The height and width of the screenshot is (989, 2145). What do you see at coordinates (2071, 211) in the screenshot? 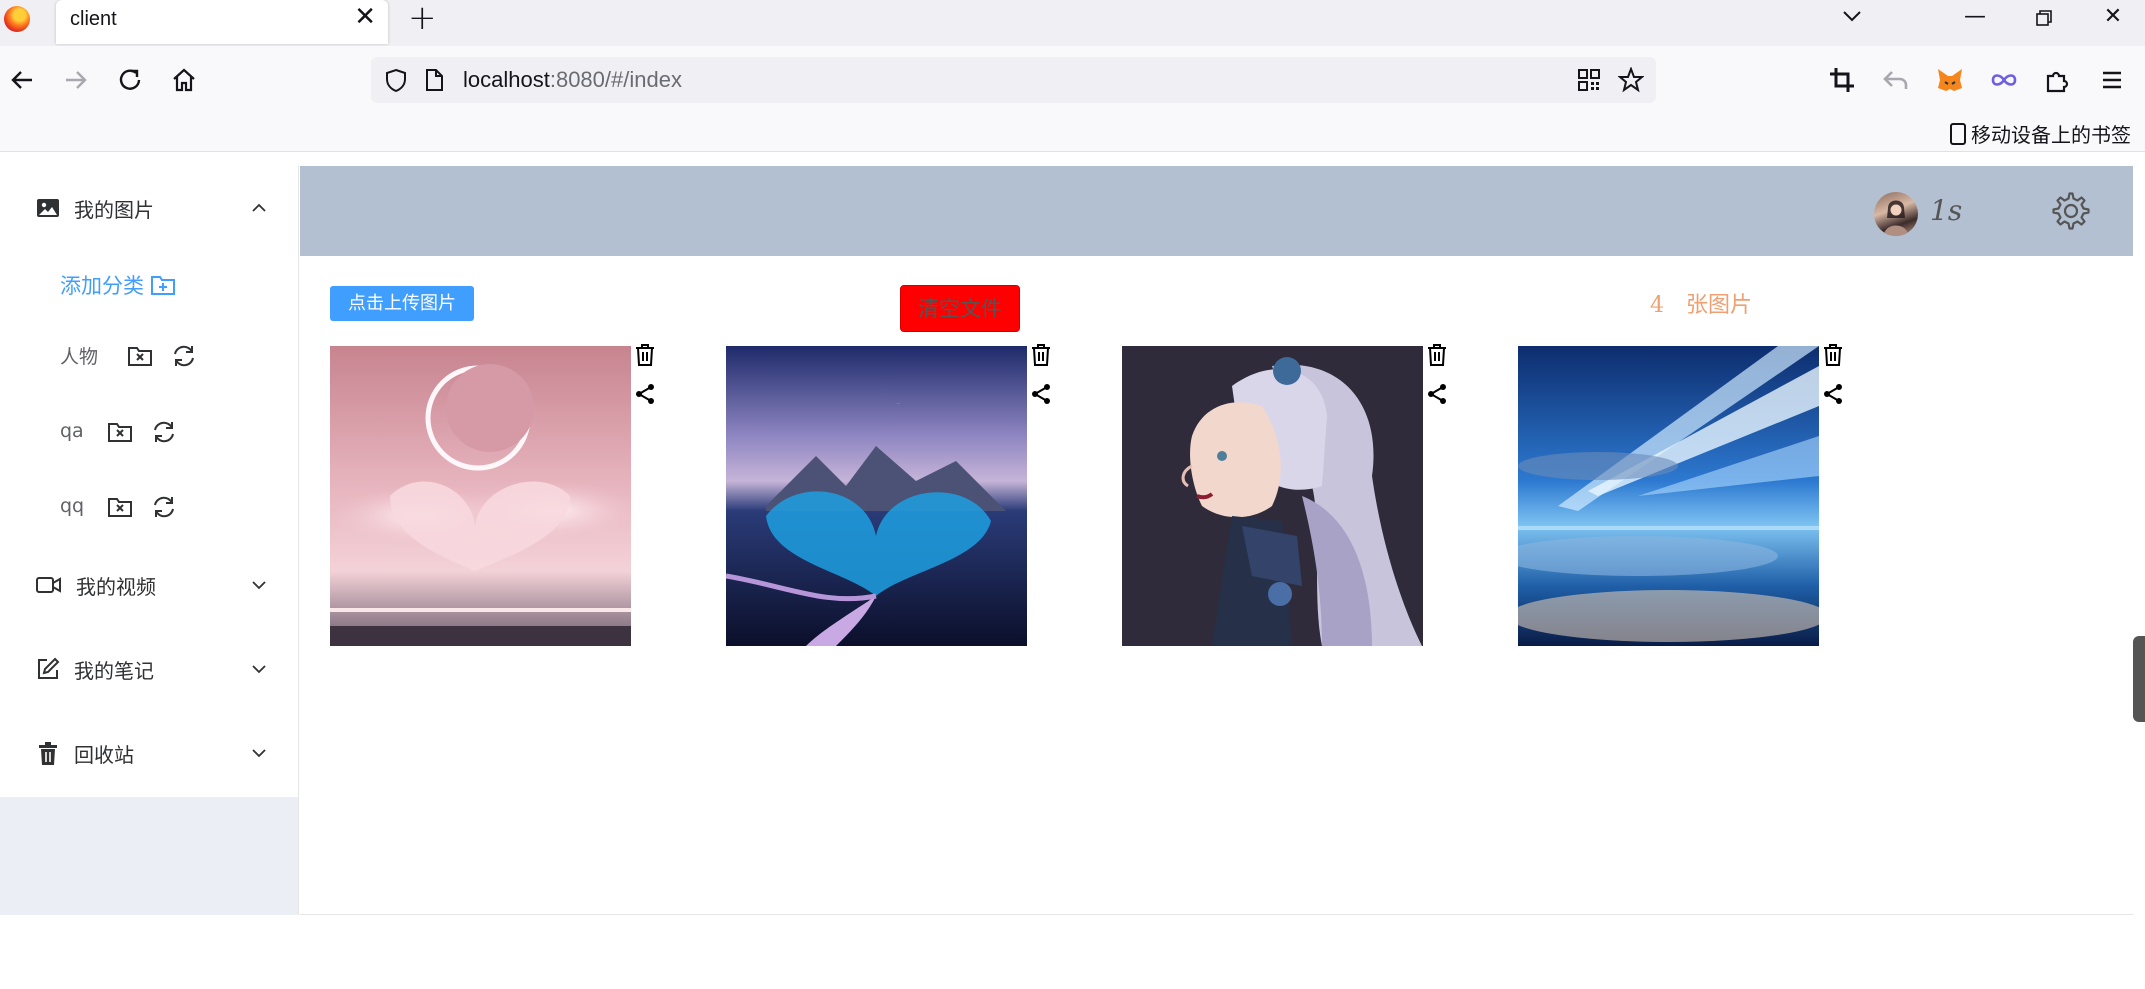
I see `gear-icon` at bounding box center [2071, 211].